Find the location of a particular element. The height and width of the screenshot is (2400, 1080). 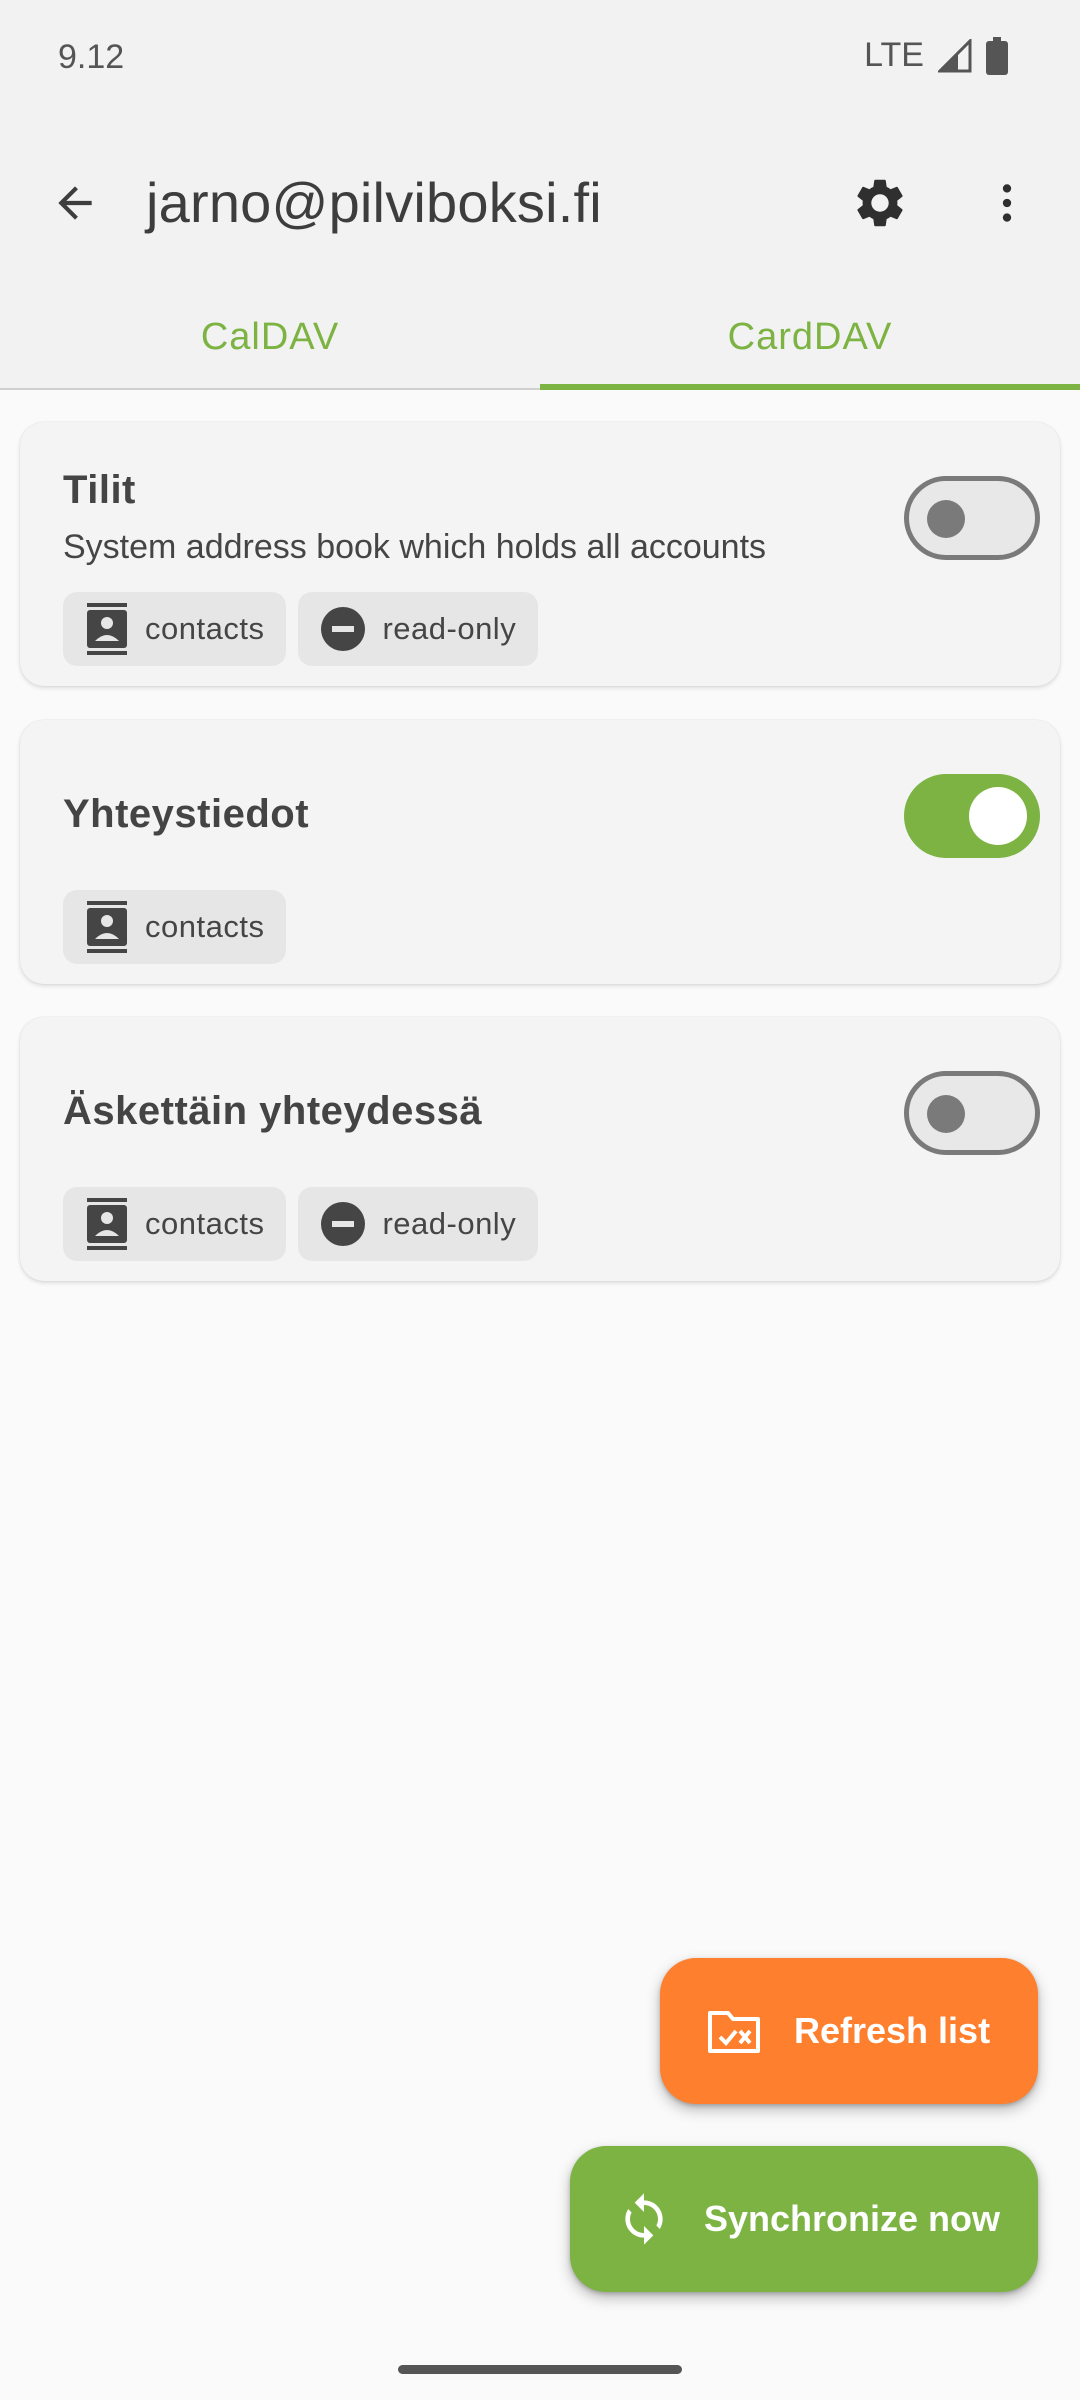

network-type: LTE is located at coordinates (894, 55).